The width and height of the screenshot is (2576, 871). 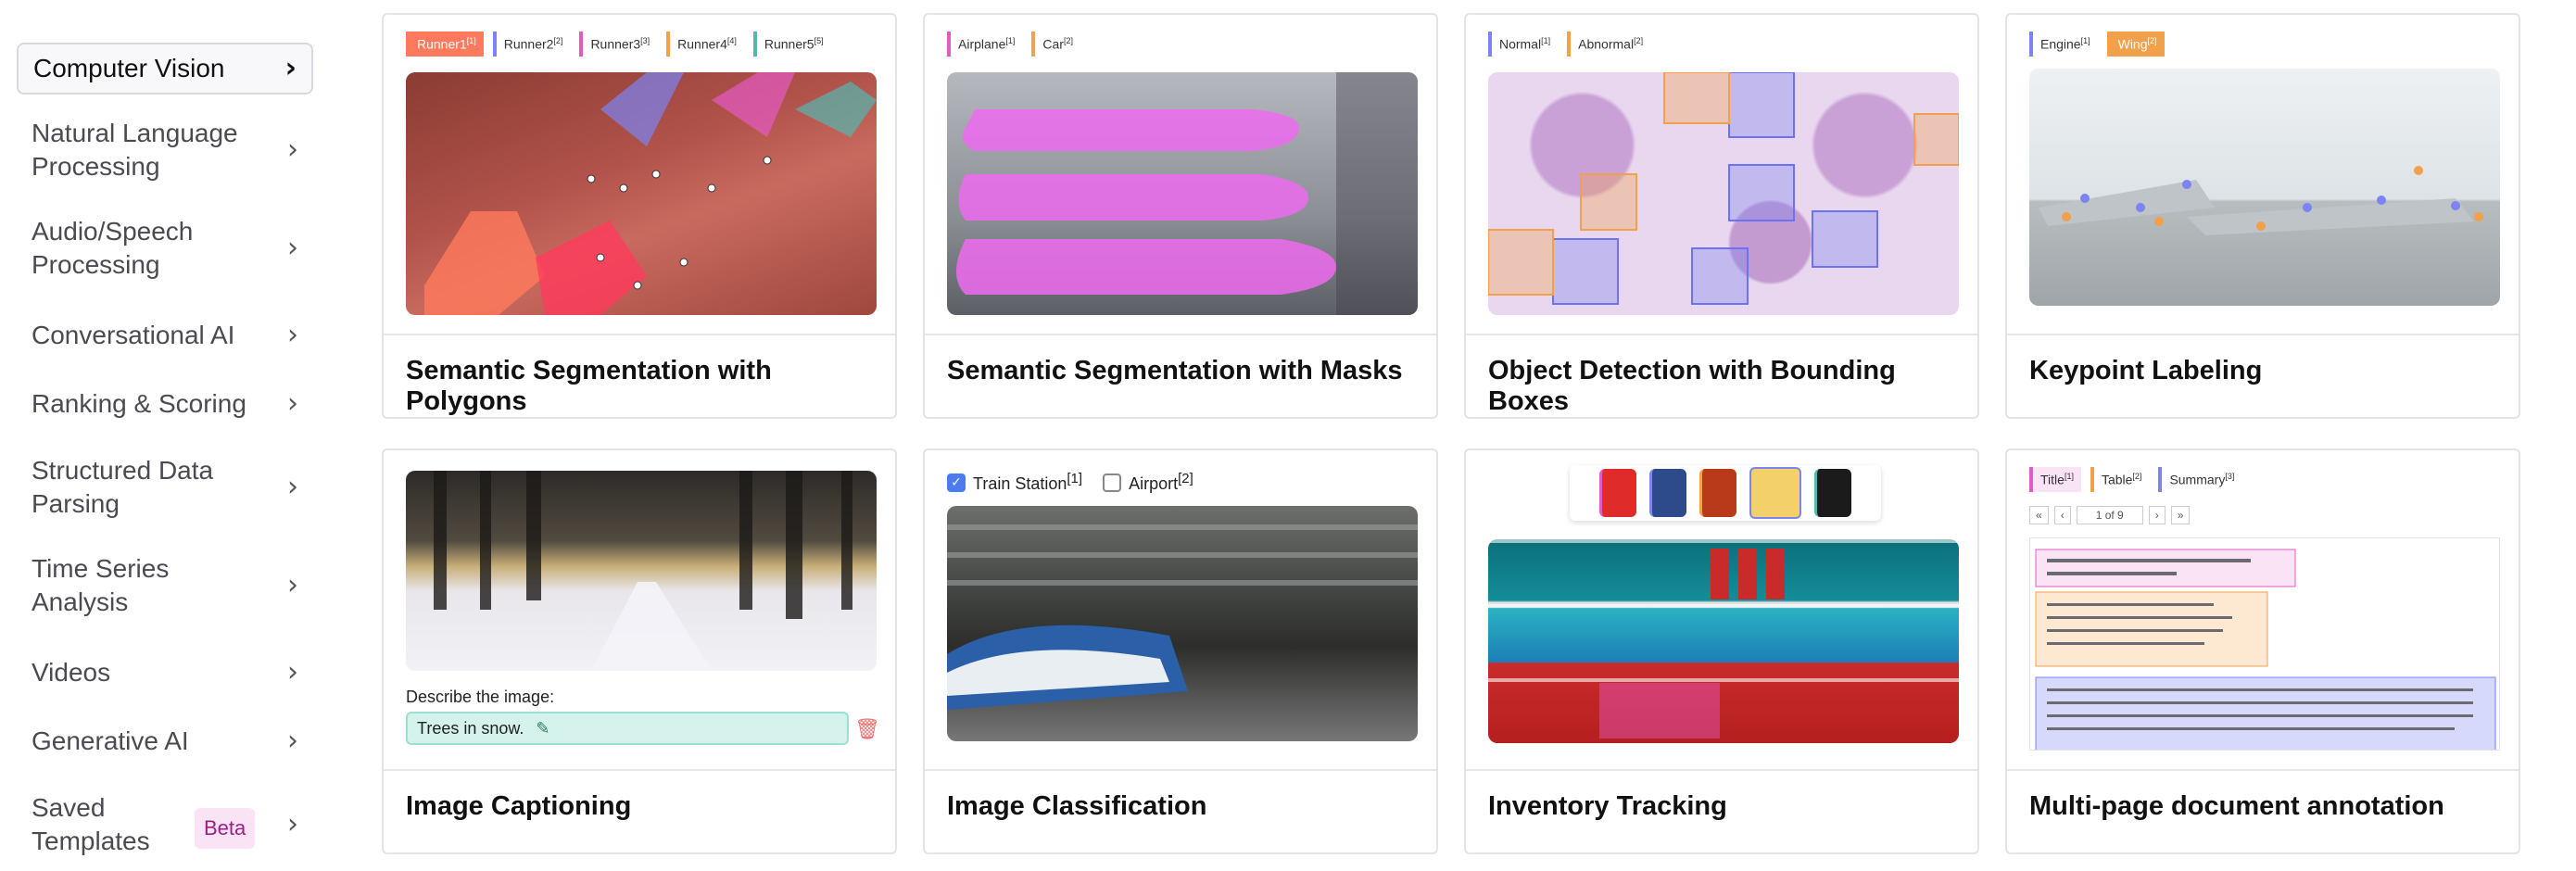 I want to click on sidebar-item-structured-data: Structured Data Parsing ›, so click(x=165, y=487).